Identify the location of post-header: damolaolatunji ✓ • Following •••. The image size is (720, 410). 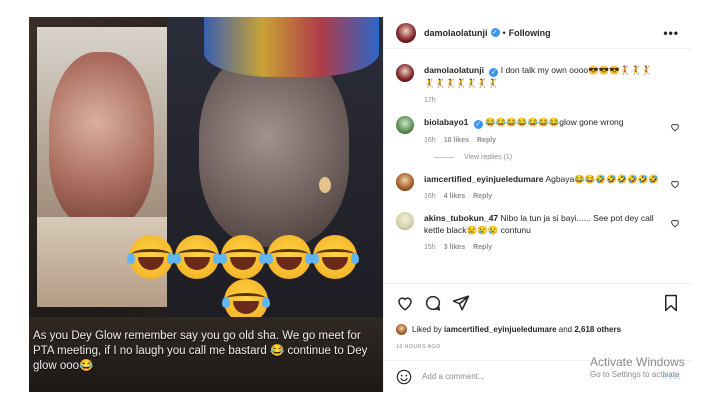
(537, 33).